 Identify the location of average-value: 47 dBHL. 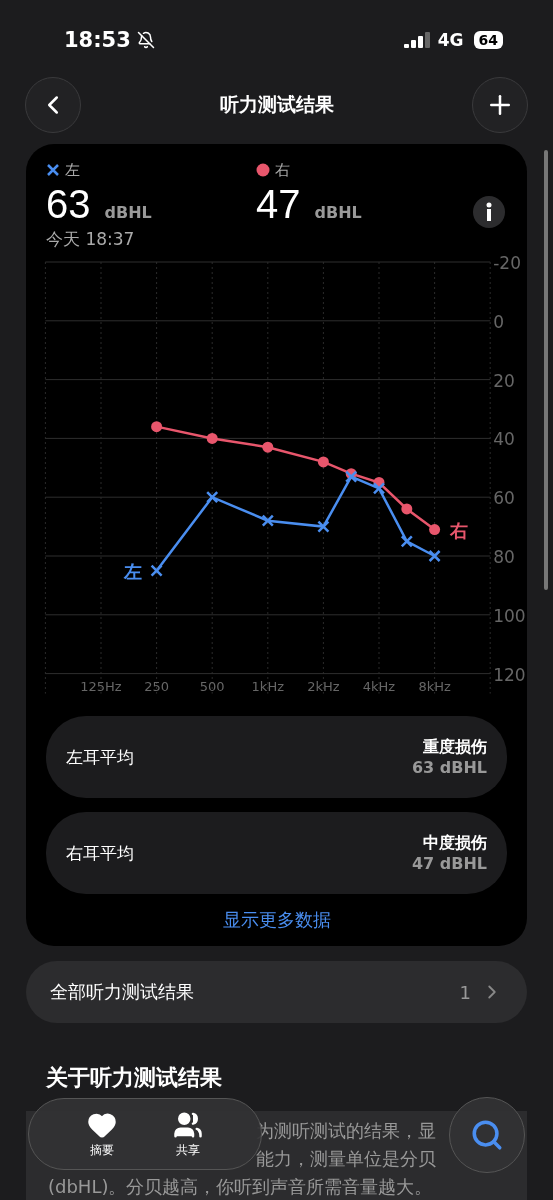
(449, 863).